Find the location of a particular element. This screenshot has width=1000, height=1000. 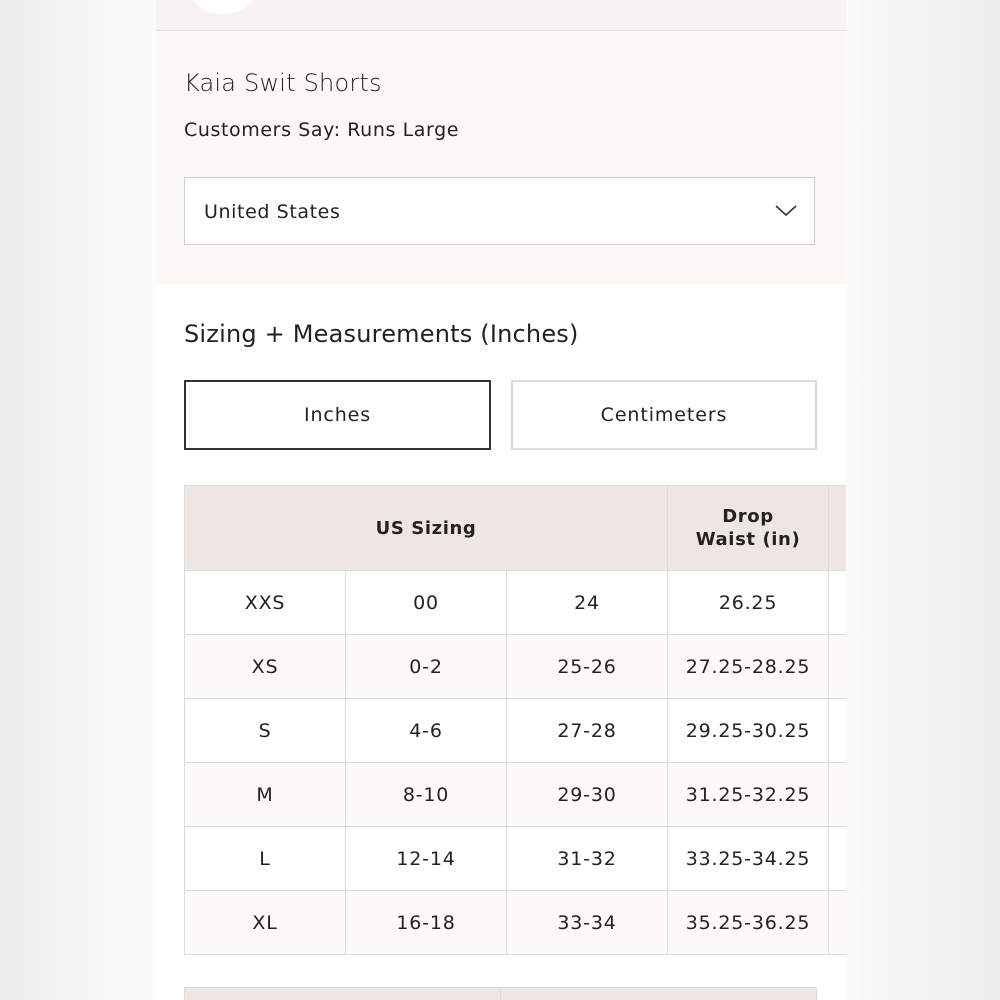

drop-waist-header-line2: Waist (in) is located at coordinates (748, 539).